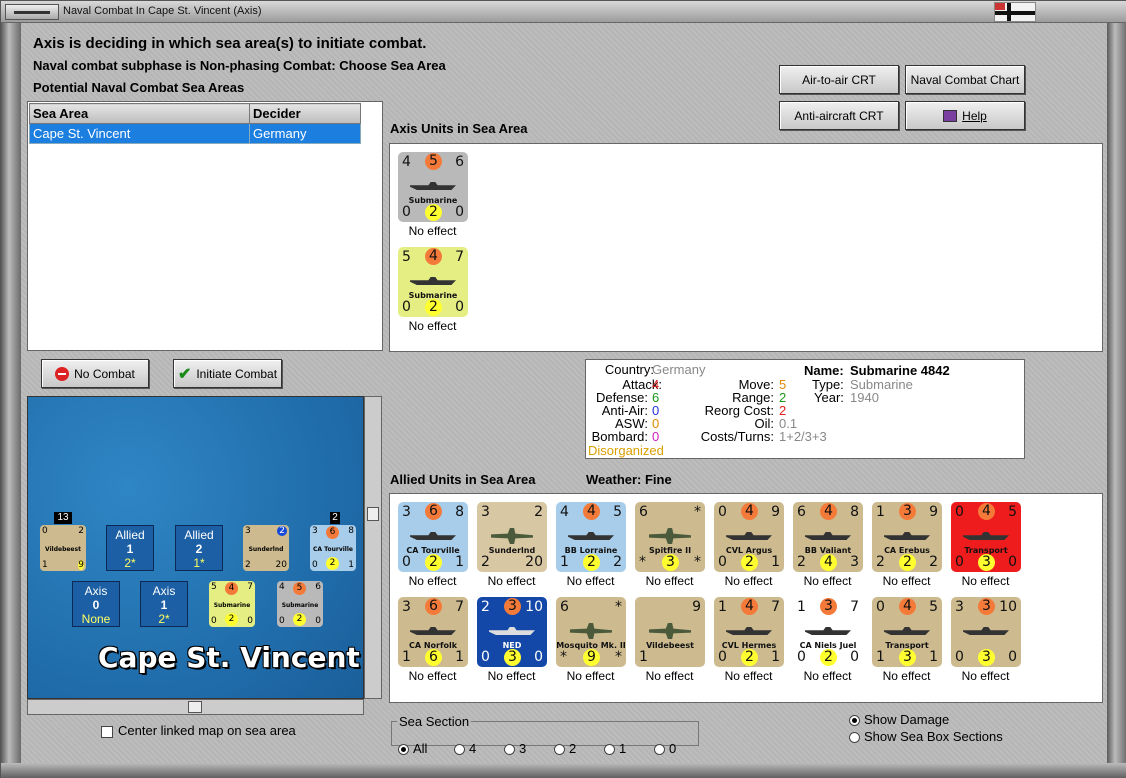 Image resolution: width=1126 pixels, height=778 pixels. Describe the element at coordinates (164, 604) in the screenshot. I see `axis-box-1: Axis 1 2*` at that location.